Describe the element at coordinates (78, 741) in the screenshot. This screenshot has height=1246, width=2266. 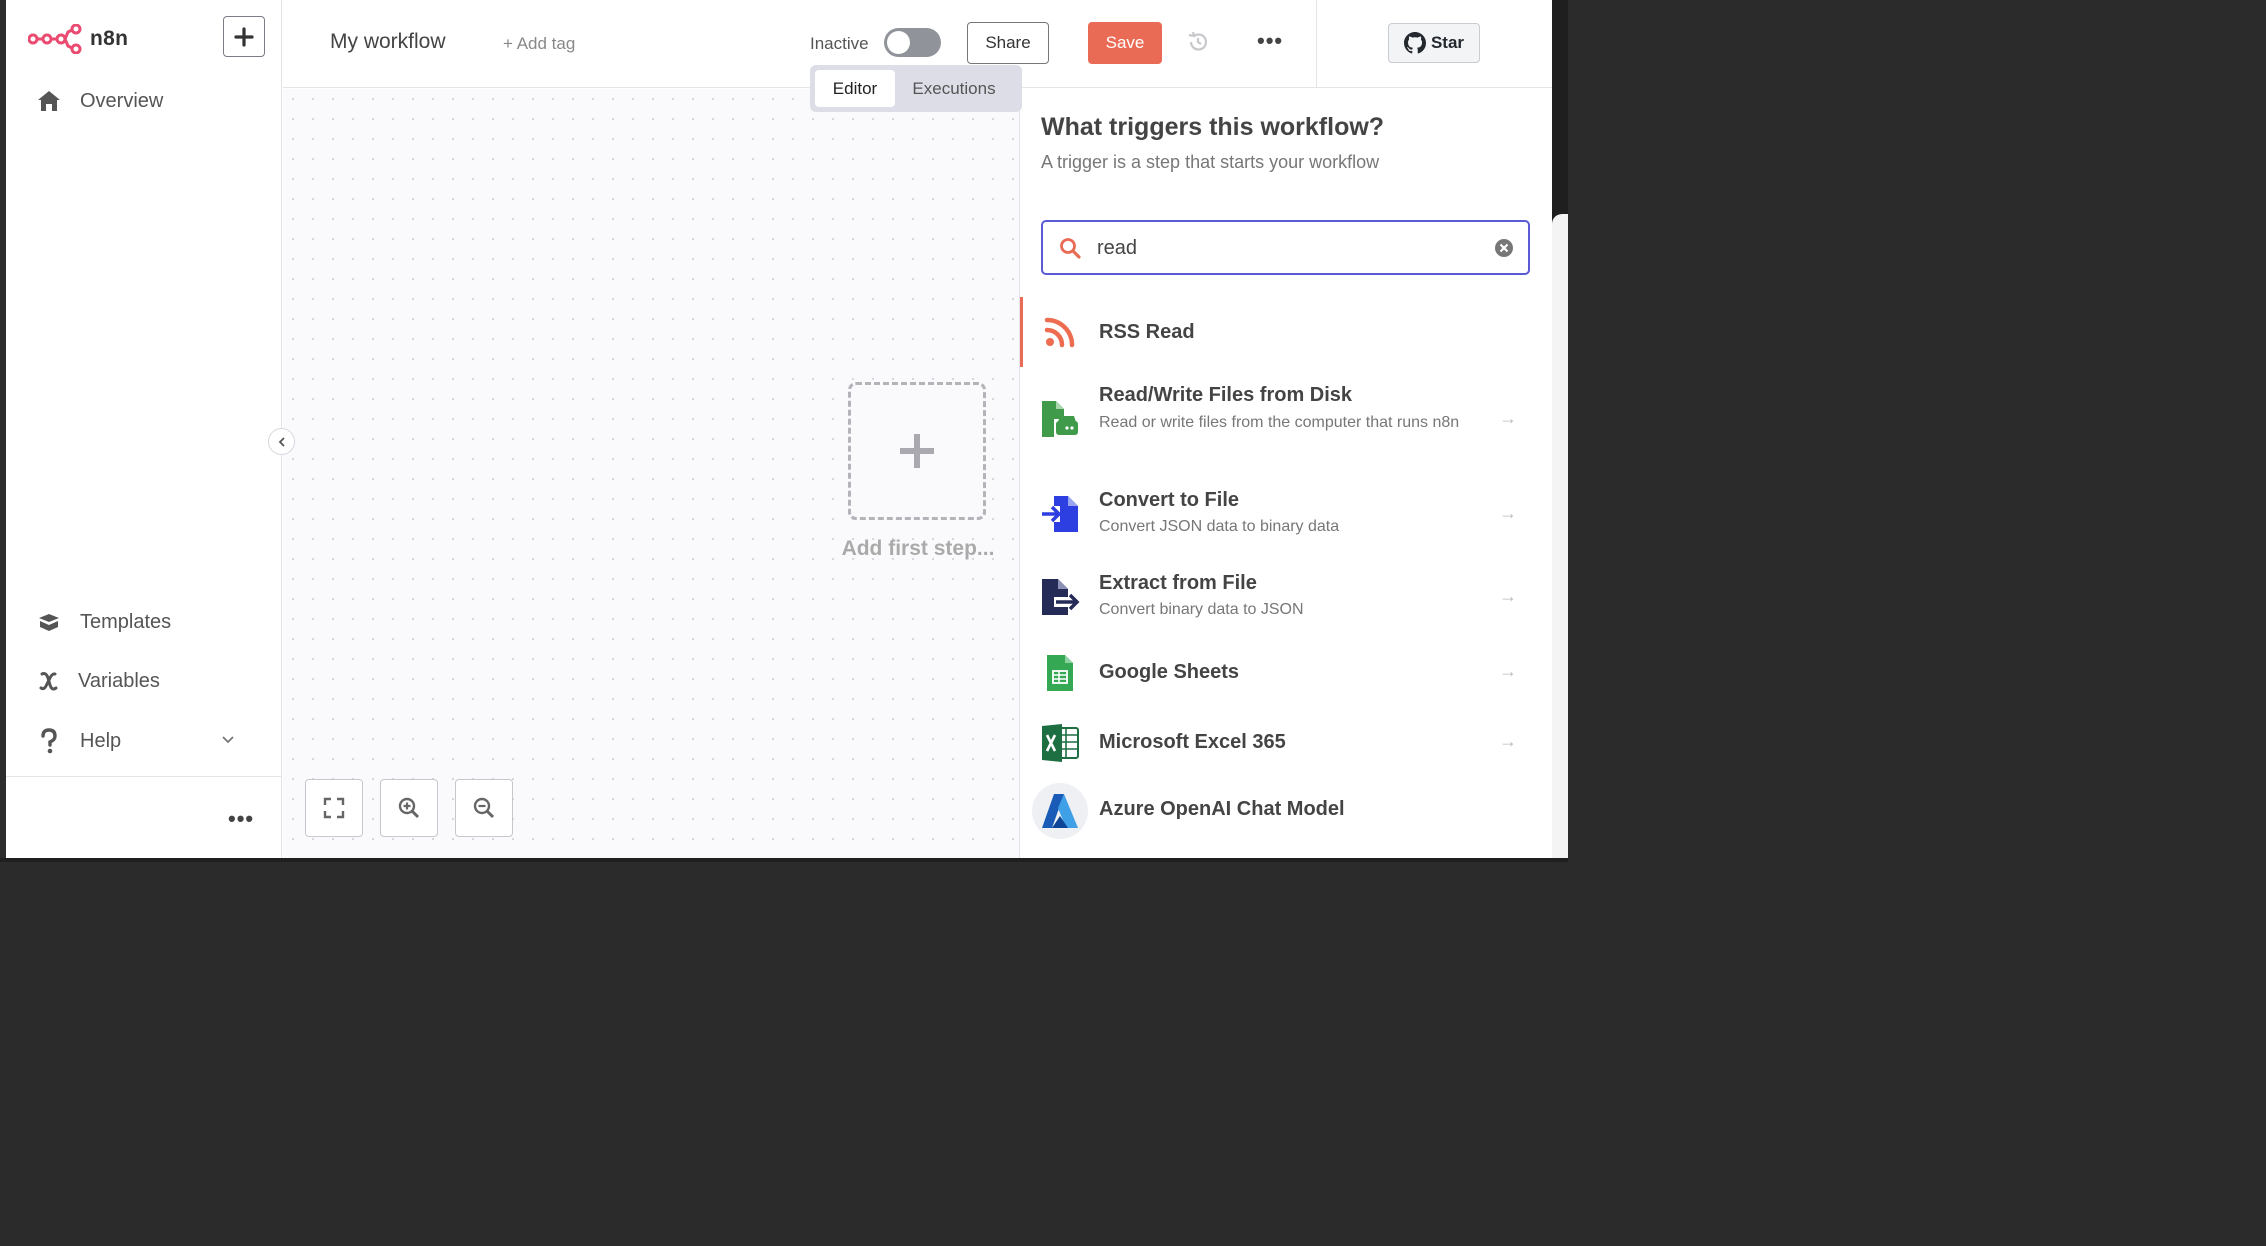
I see `sidebar-item-help: Help` at that location.